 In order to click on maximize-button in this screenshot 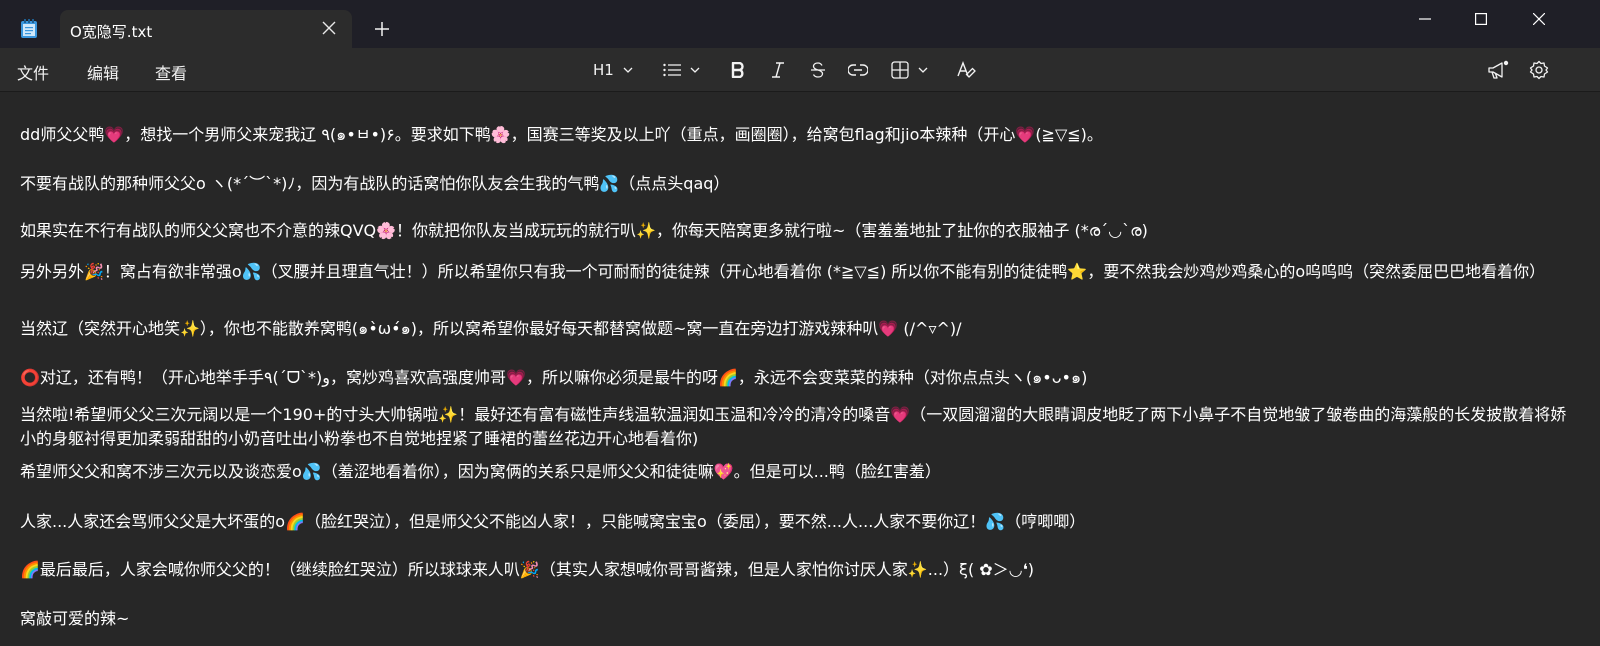, I will do `click(1481, 19)`.